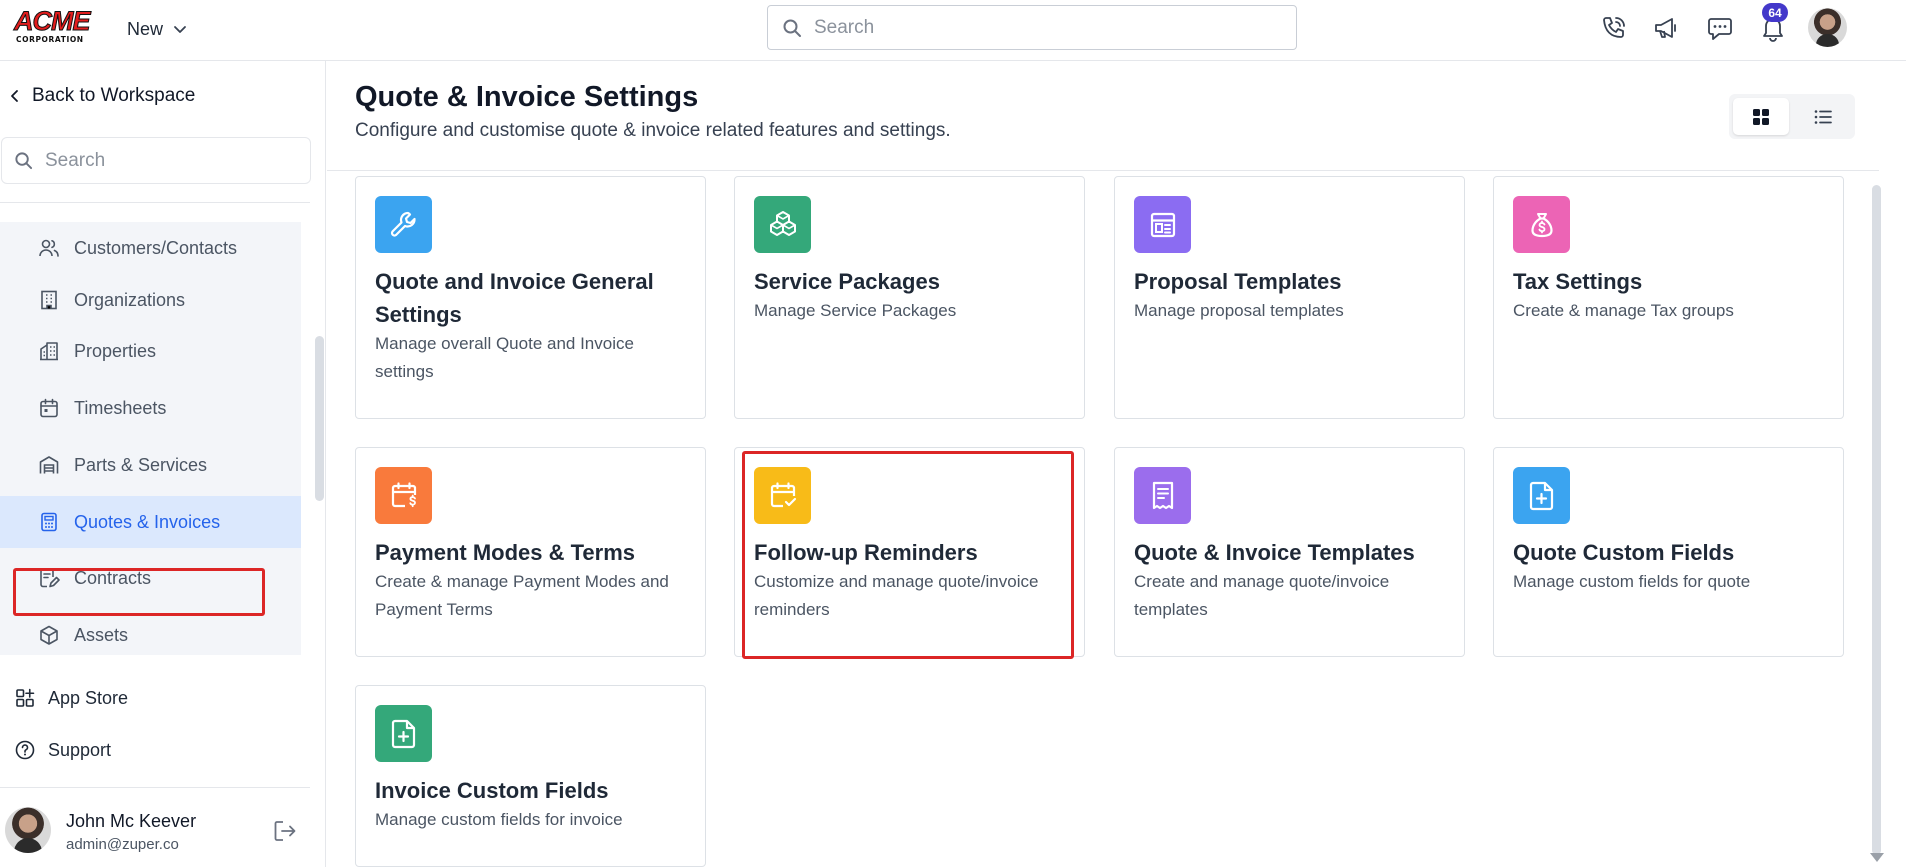 The width and height of the screenshot is (1906, 867). Describe the element at coordinates (1624, 552) in the screenshot. I see `card-title: Quote Custom Fields` at that location.